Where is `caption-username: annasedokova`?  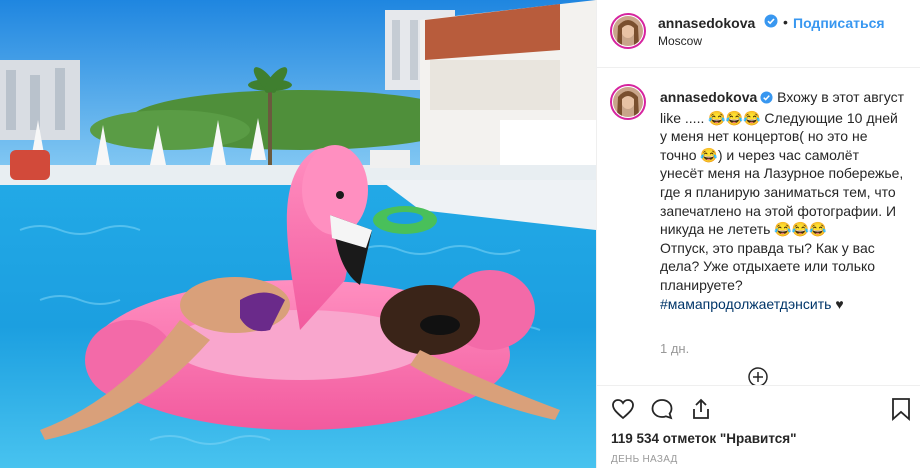 caption-username: annasedokova is located at coordinates (708, 97).